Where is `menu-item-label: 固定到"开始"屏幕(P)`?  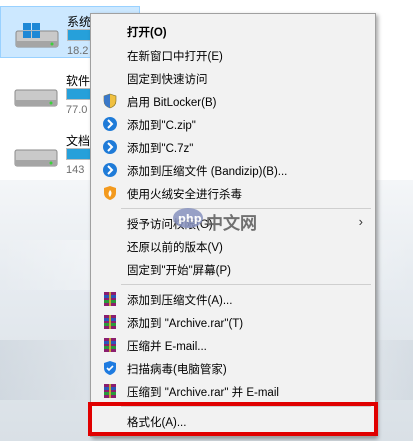
menu-item-label: 固定到"开始"屏幕(P) is located at coordinates (179, 271).